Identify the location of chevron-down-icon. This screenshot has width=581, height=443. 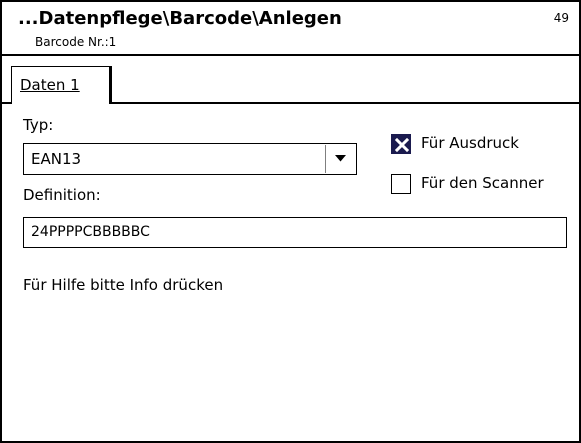
(340, 158).